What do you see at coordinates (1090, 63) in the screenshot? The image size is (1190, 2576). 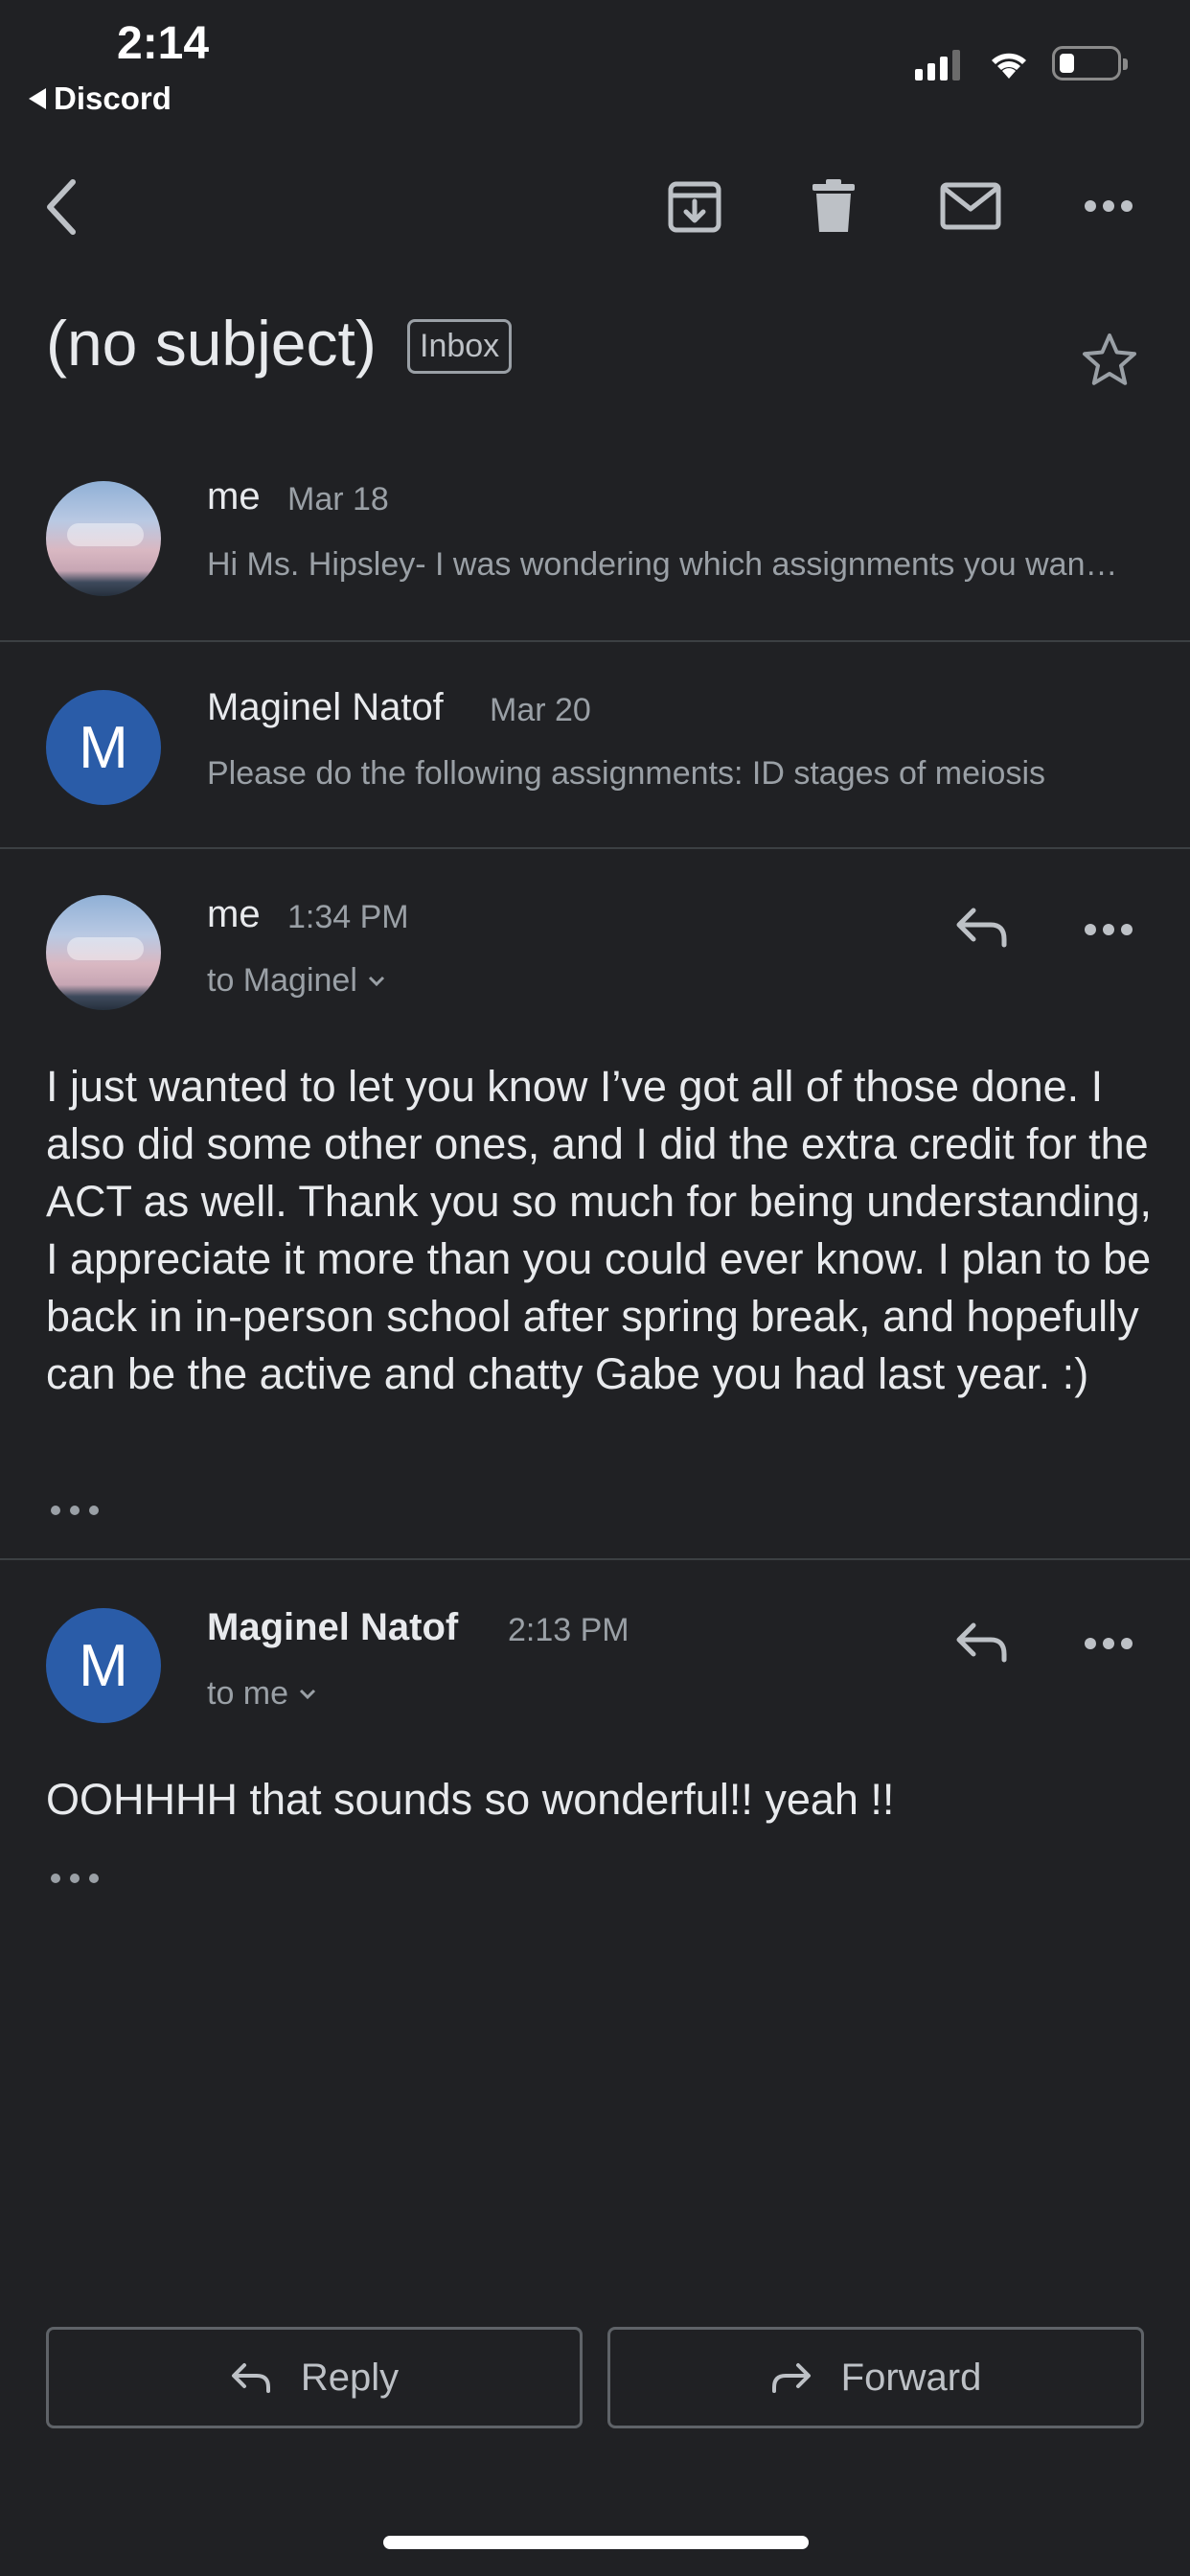 I see `battery-icon` at bounding box center [1090, 63].